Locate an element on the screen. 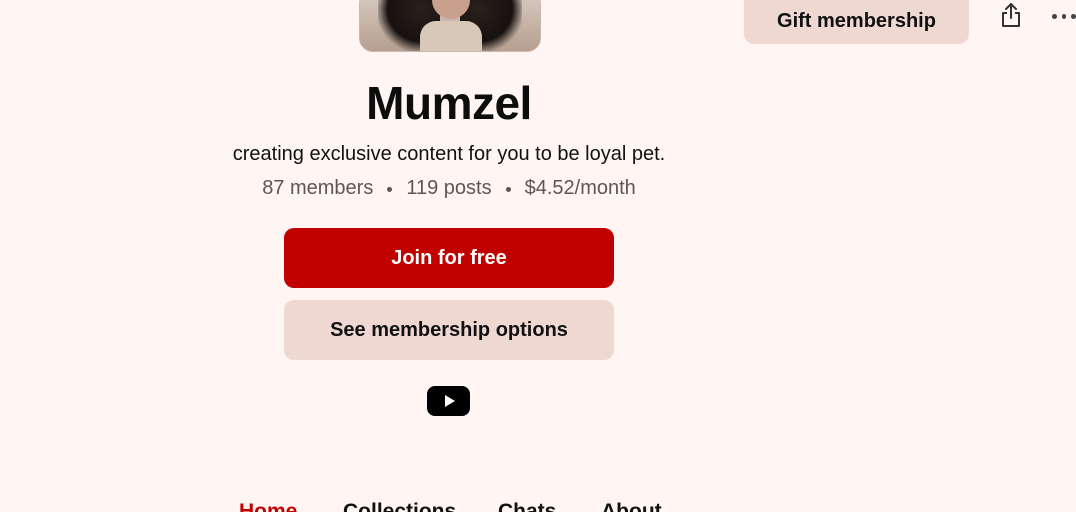 The image size is (1076, 512). youtube-link is located at coordinates (448, 401).